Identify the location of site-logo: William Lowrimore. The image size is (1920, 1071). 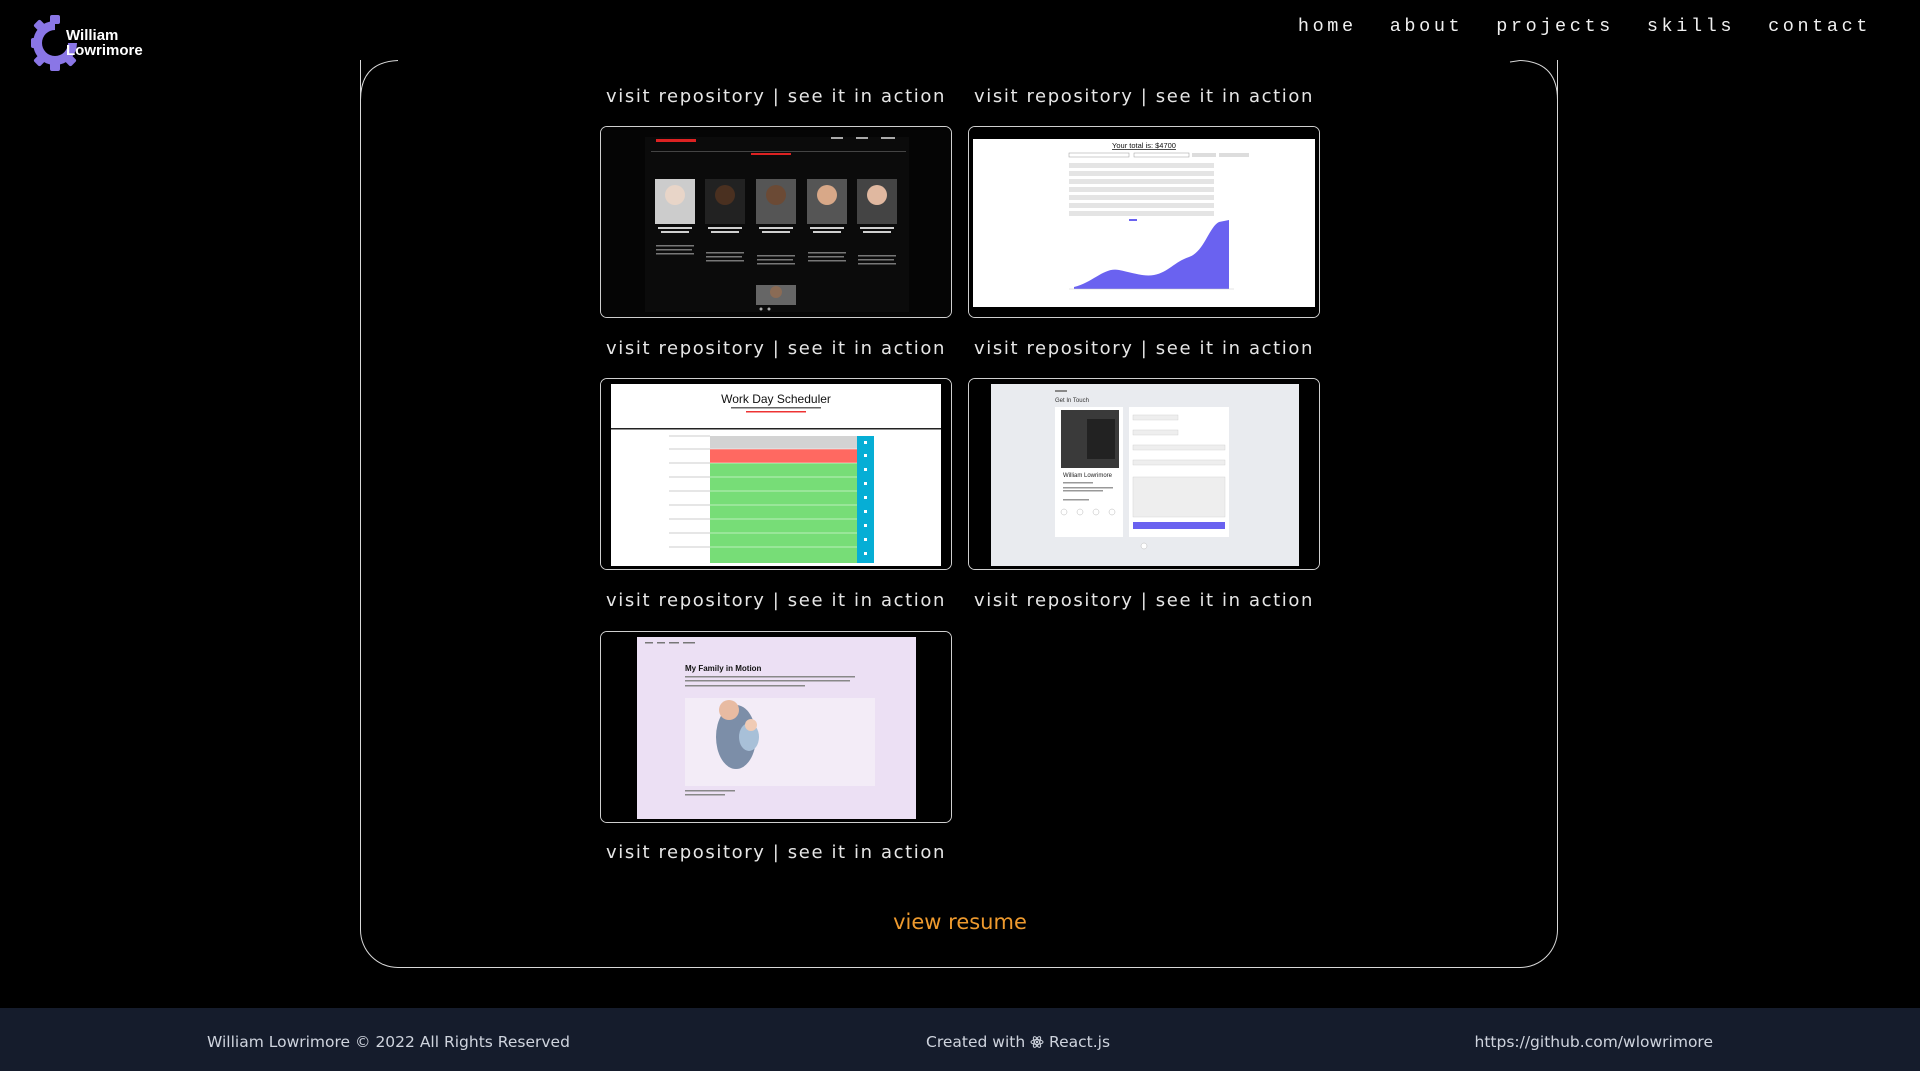
(86, 43).